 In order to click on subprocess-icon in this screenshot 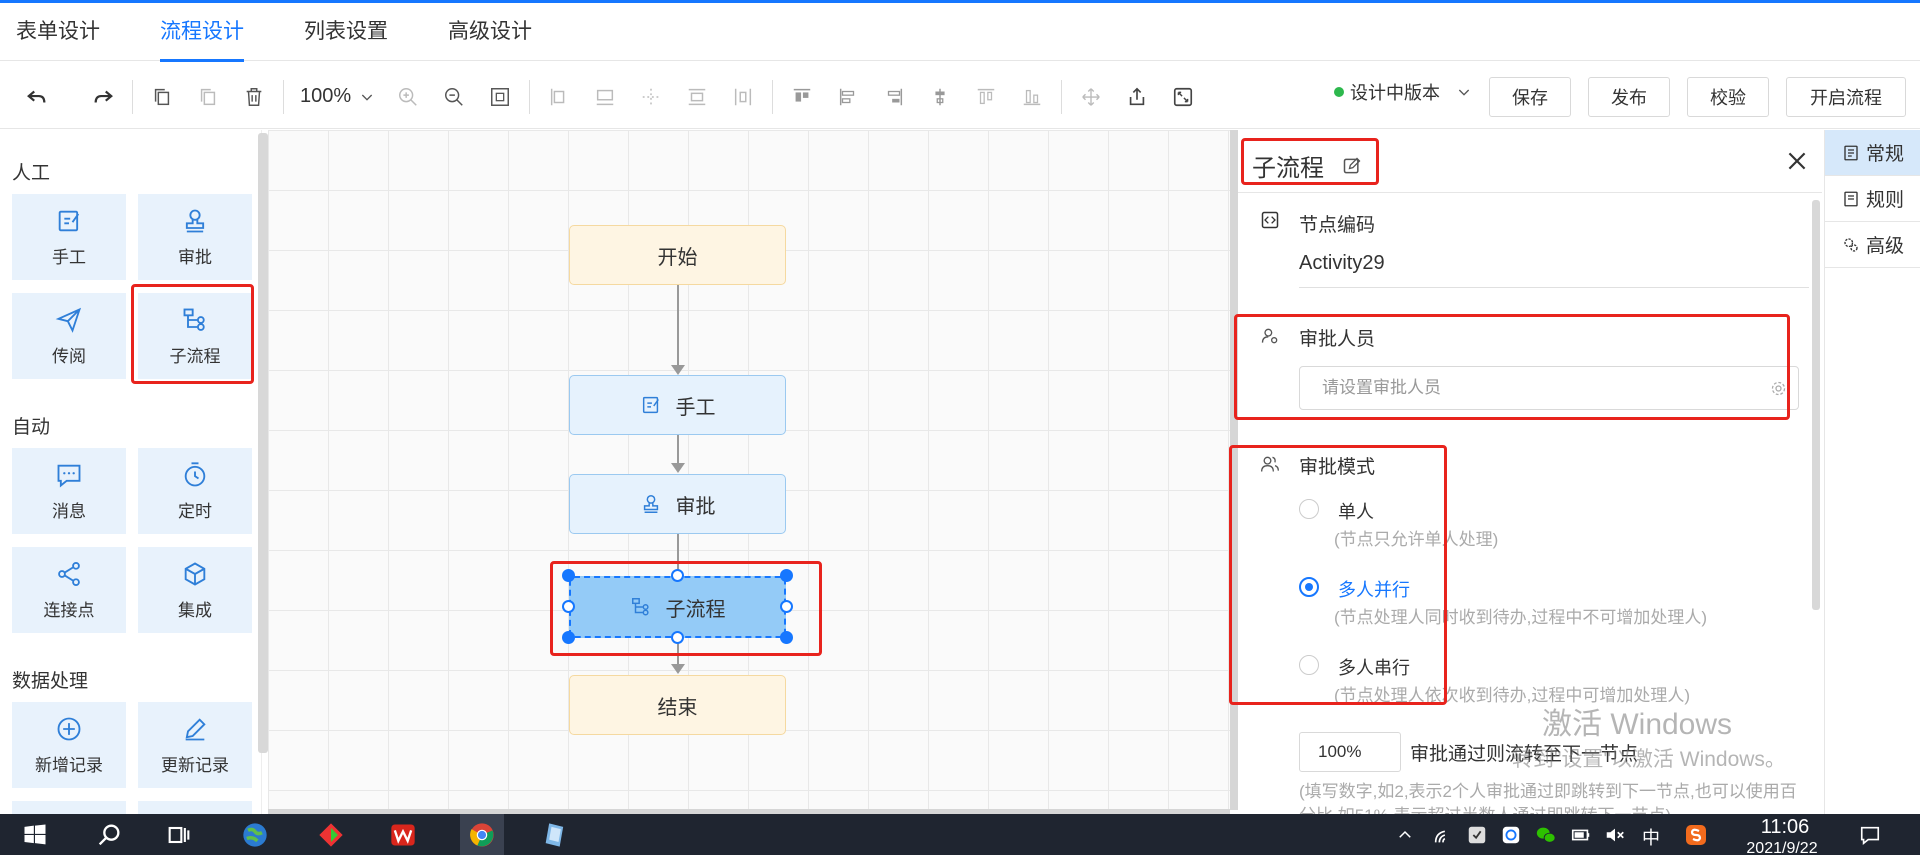, I will do `click(640, 607)`.